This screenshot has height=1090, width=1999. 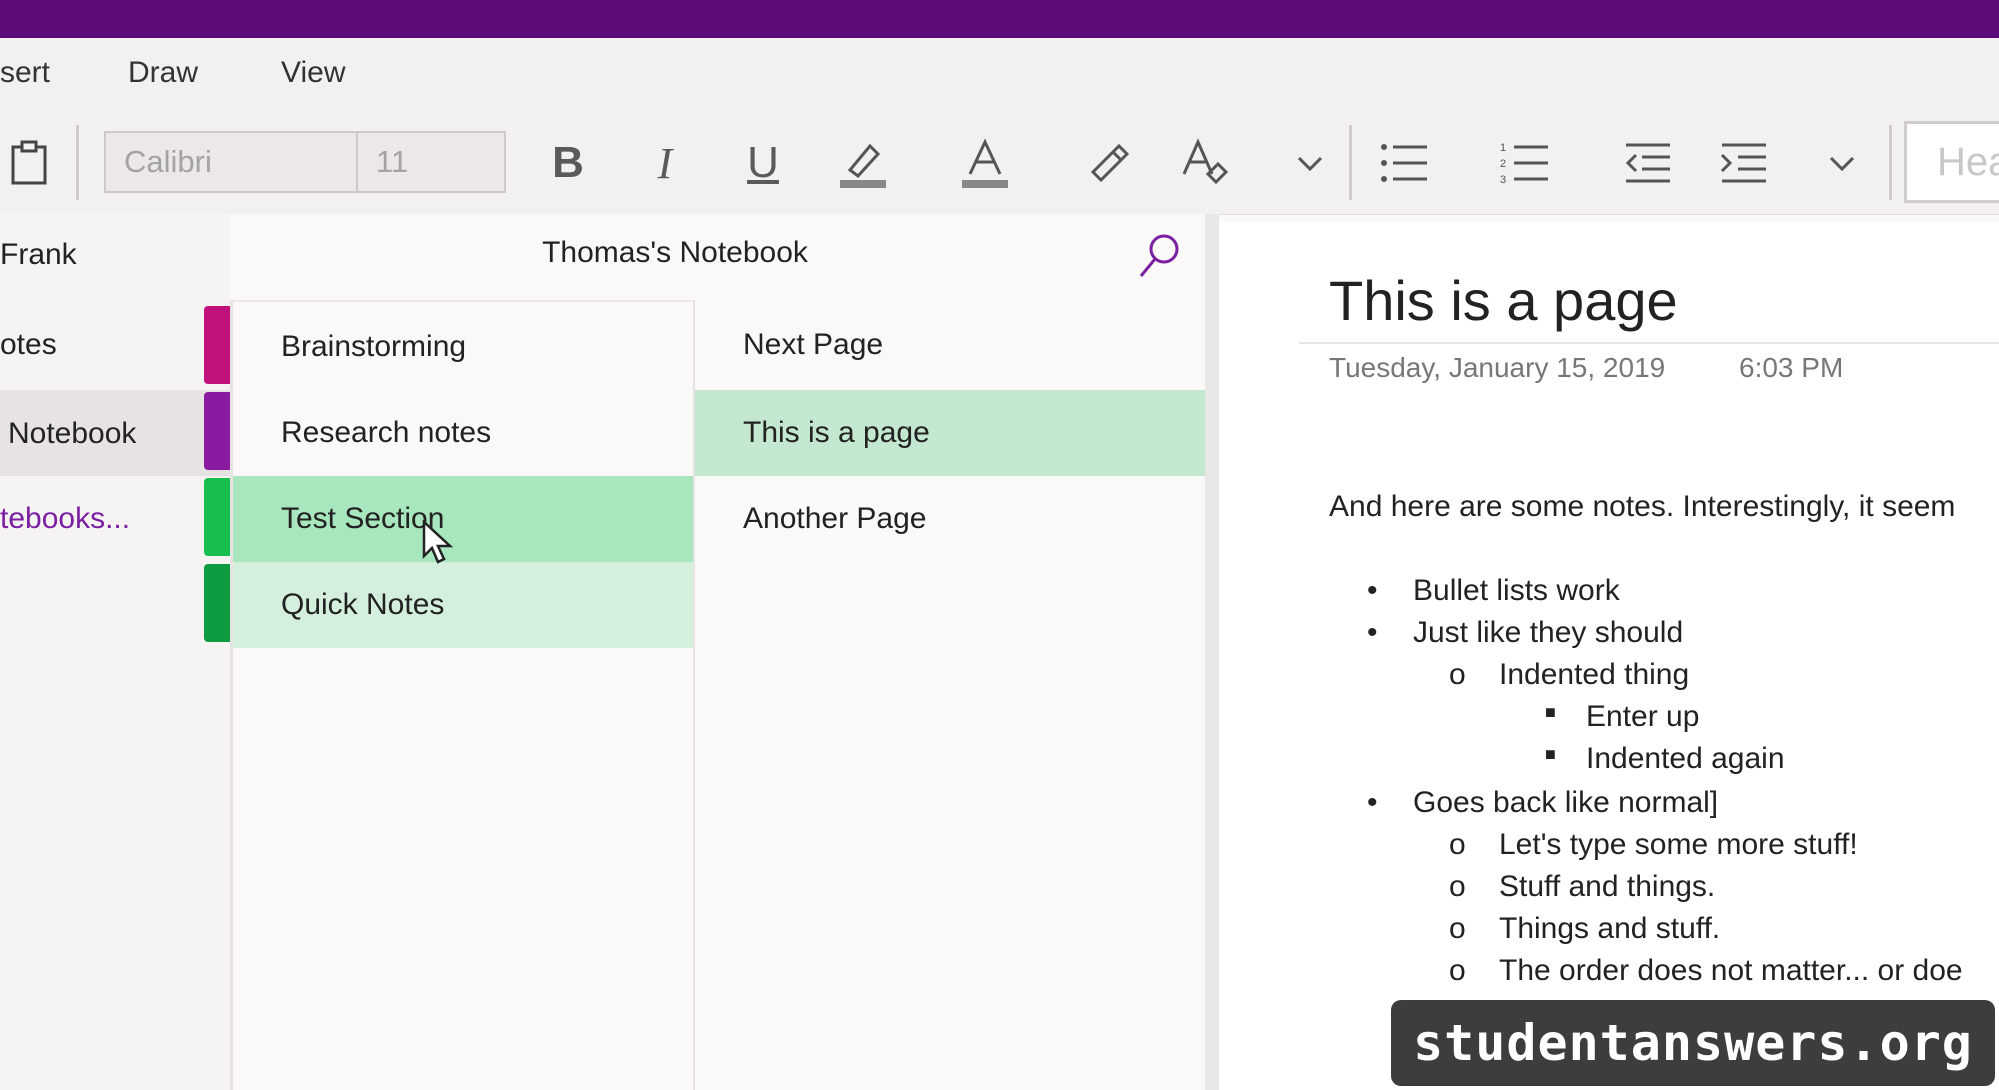 What do you see at coordinates (1649, 343) in the screenshot?
I see `title-divider` at bounding box center [1649, 343].